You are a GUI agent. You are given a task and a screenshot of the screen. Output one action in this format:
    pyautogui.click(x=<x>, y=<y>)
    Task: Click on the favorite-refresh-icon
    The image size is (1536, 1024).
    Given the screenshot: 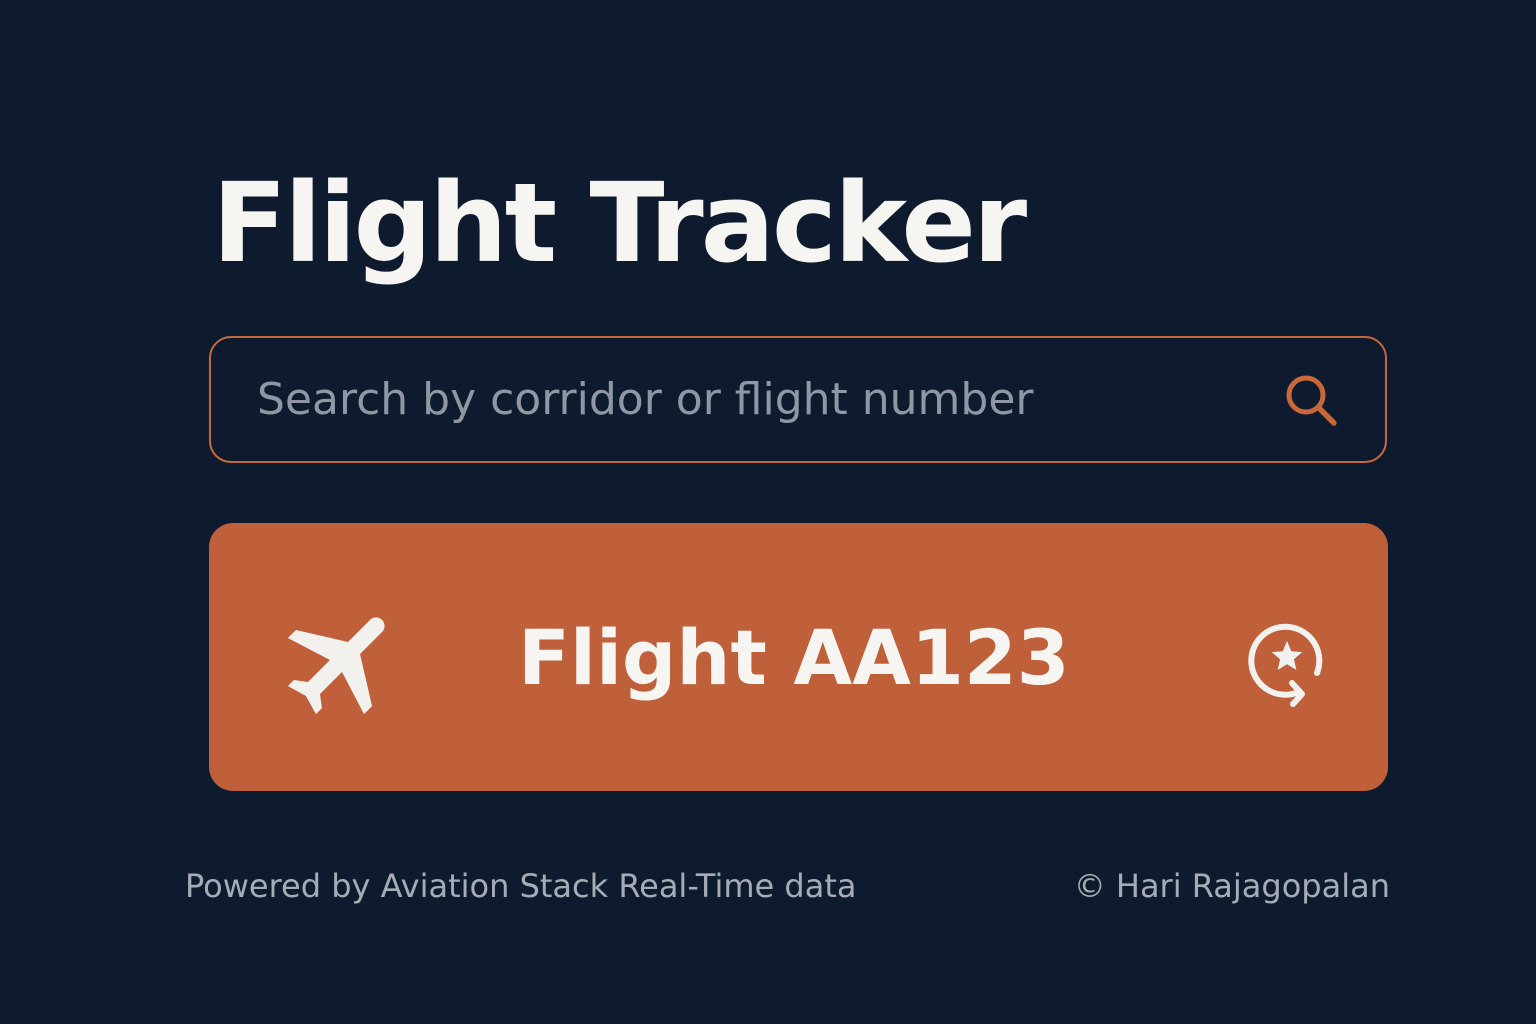 What is the action you would take?
    pyautogui.click(x=1286, y=660)
    